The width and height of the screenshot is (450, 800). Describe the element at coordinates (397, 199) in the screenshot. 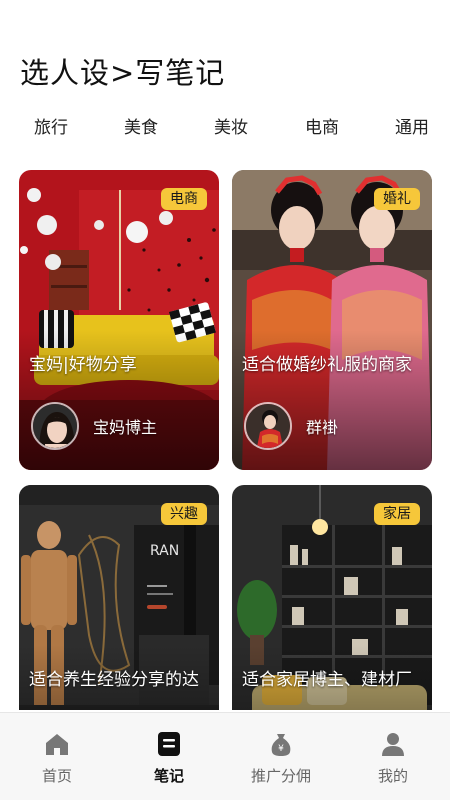

I see `category-badge: 婚礼` at that location.